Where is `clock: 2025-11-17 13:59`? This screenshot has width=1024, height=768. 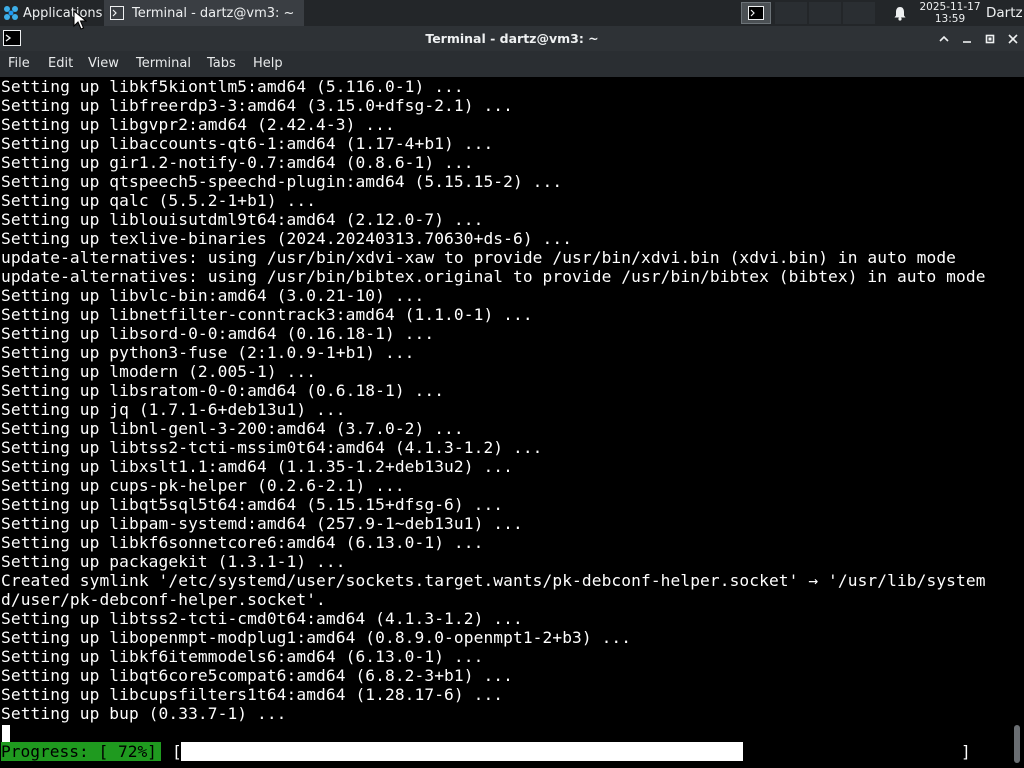
clock: 2025-11-17 13:59 is located at coordinates (950, 13).